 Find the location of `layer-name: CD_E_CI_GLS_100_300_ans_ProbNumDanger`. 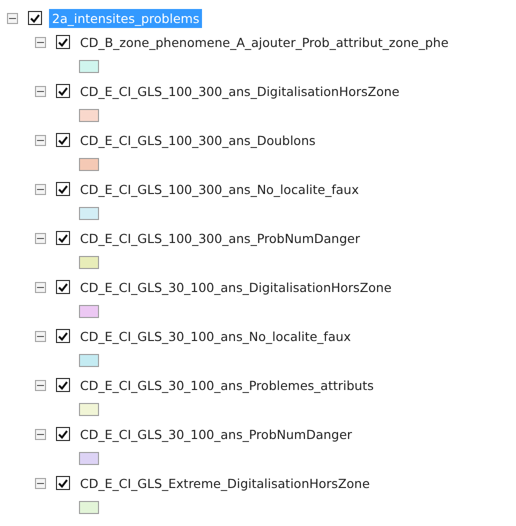

layer-name: CD_E_CI_GLS_100_300_ans_ProbNumDanger is located at coordinates (220, 238).